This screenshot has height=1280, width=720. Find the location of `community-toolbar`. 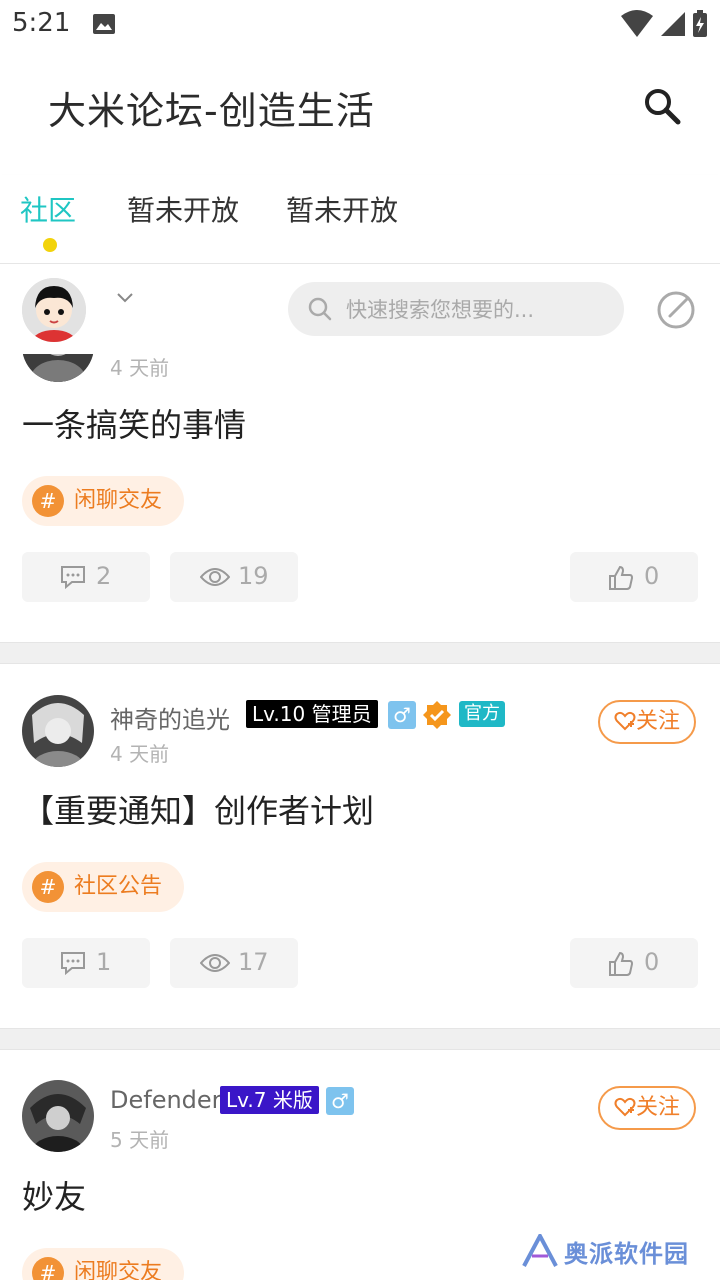

community-toolbar is located at coordinates (360, 309).